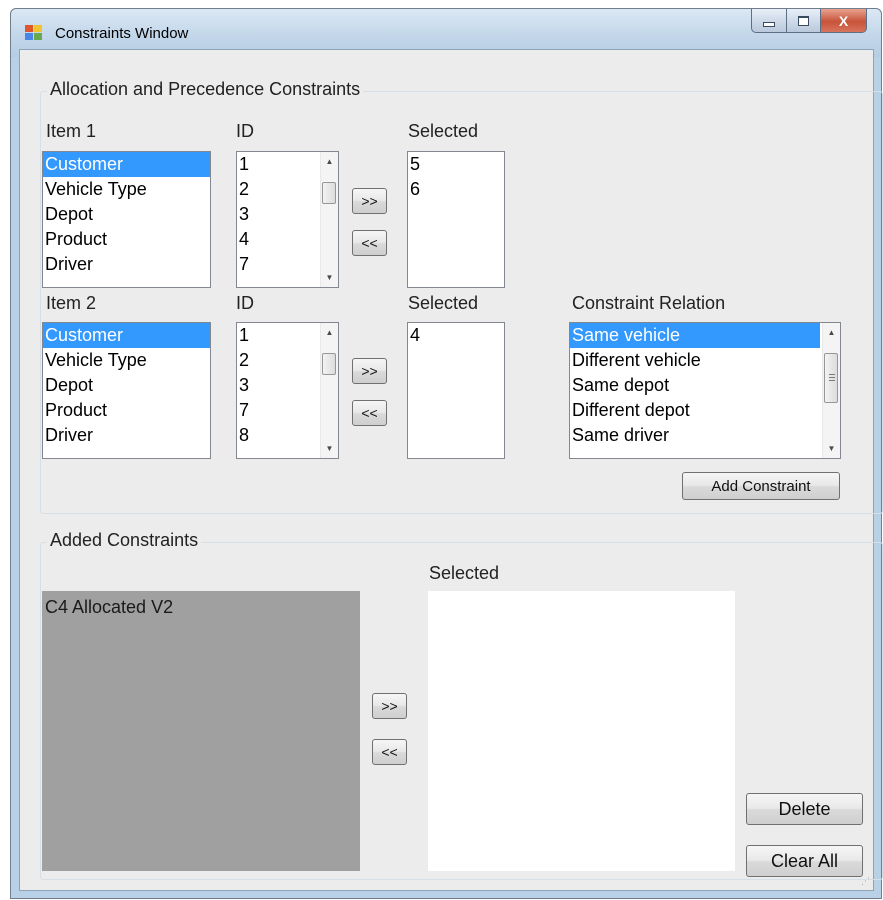 This screenshot has height=900, width=883. What do you see at coordinates (71, 131) in the screenshot?
I see `item1-label: Item 1` at bounding box center [71, 131].